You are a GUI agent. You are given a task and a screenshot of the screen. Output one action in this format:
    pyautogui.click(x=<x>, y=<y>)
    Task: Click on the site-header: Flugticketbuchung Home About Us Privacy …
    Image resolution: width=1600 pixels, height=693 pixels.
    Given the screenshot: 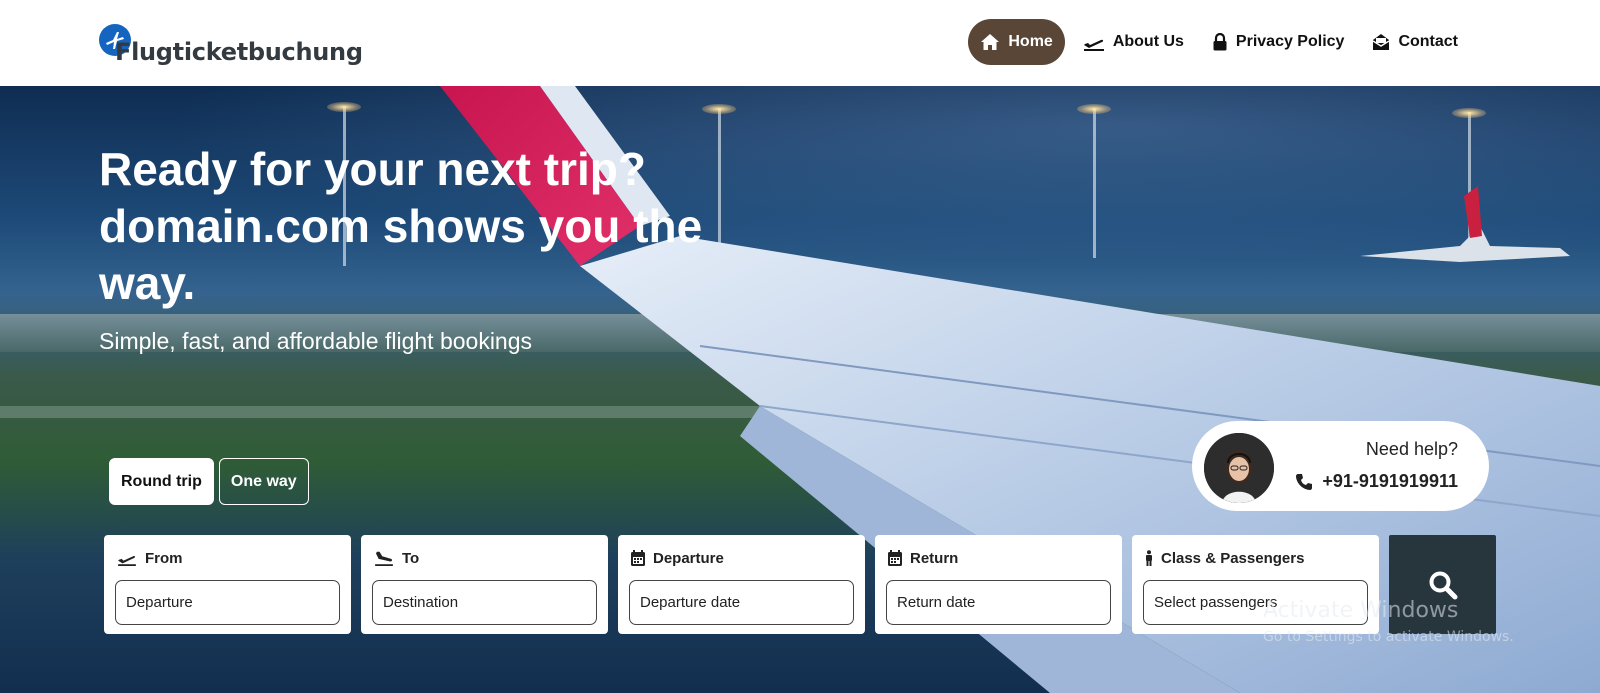 What is the action you would take?
    pyautogui.click(x=800, y=43)
    